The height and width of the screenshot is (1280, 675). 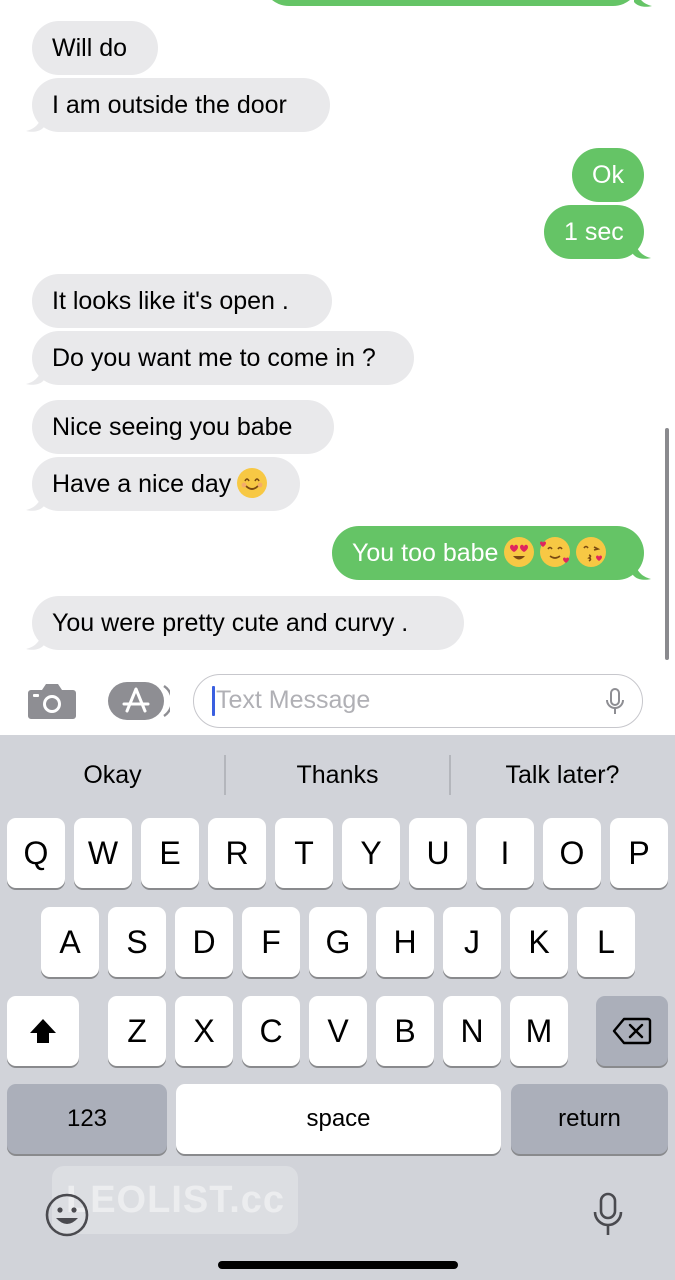 I want to click on watermark-text: LEOLIST.cc, so click(x=176, y=1200).